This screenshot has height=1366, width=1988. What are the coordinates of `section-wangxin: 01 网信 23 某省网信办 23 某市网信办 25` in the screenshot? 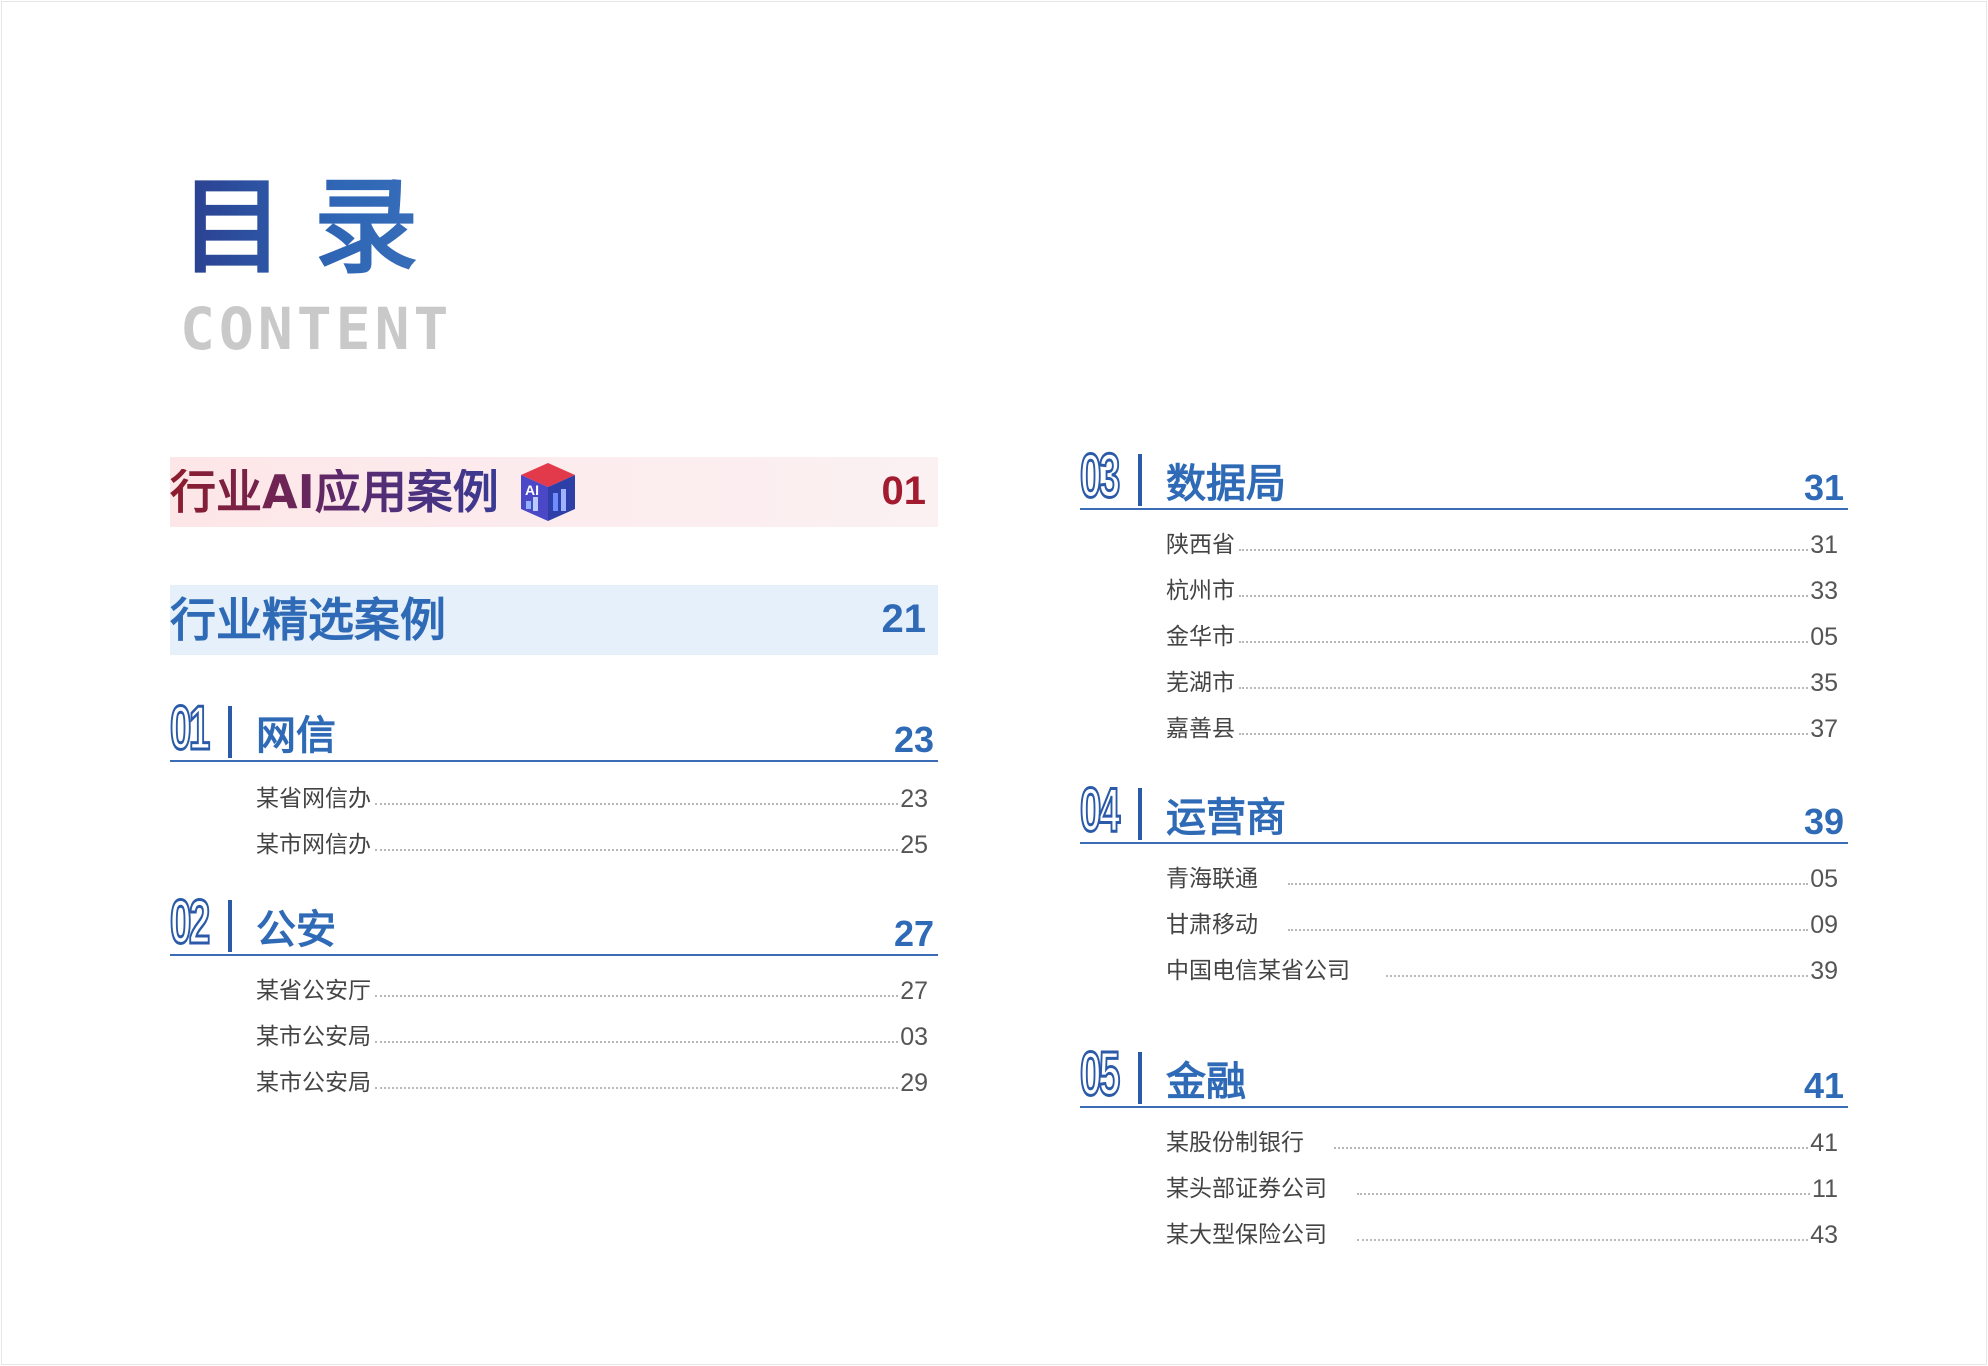 It's located at (553, 782).